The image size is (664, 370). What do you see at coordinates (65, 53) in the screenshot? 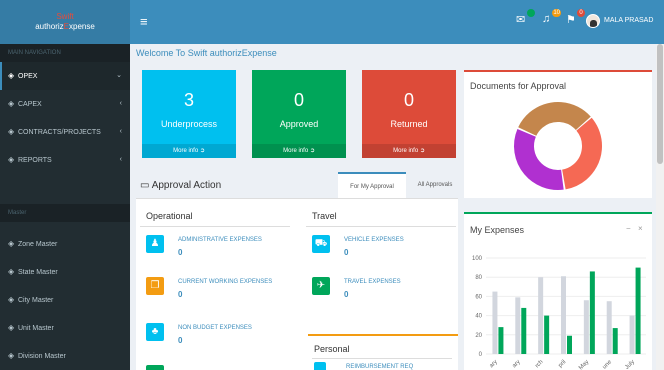
I see `nav-header: MAIN NAVIGATION` at bounding box center [65, 53].